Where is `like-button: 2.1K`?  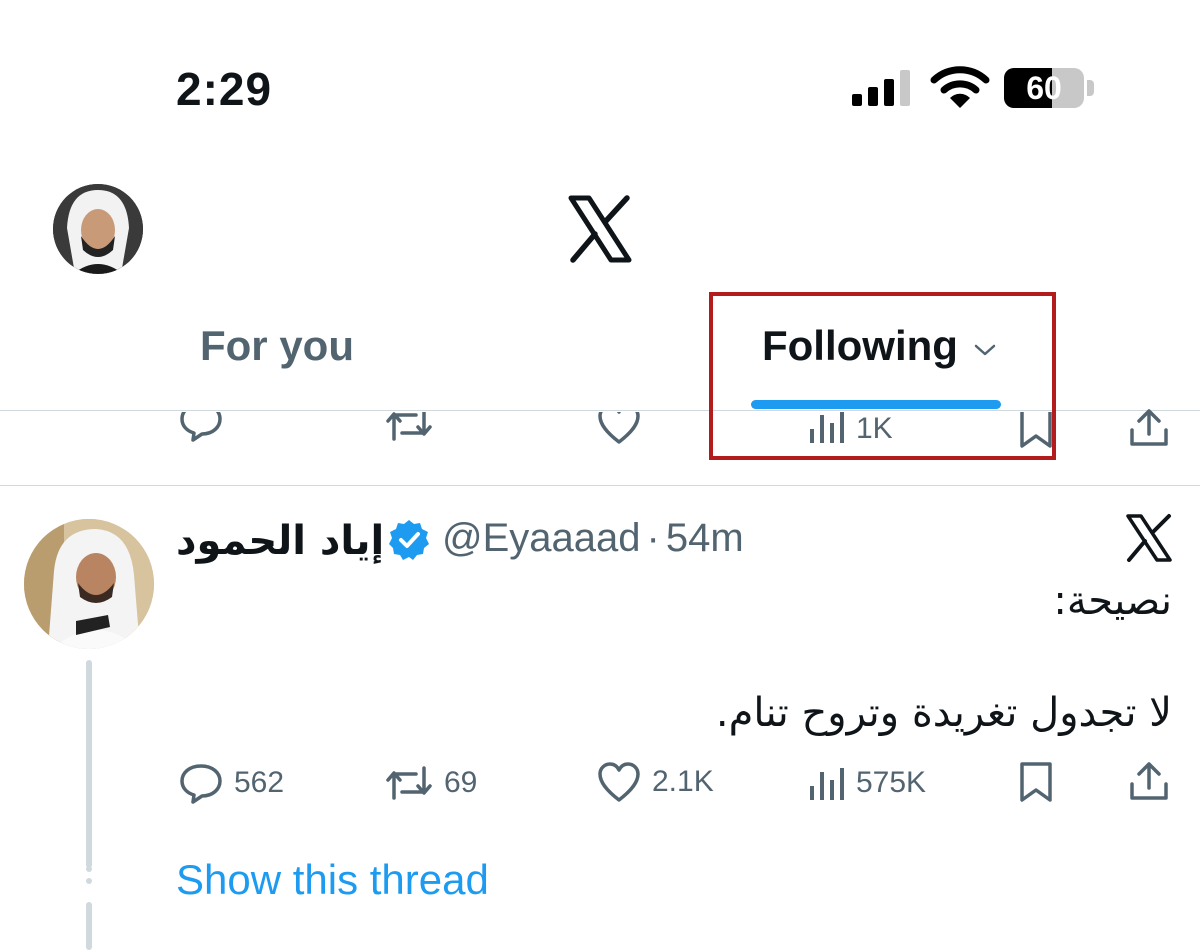 like-button: 2.1K is located at coordinates (655, 782).